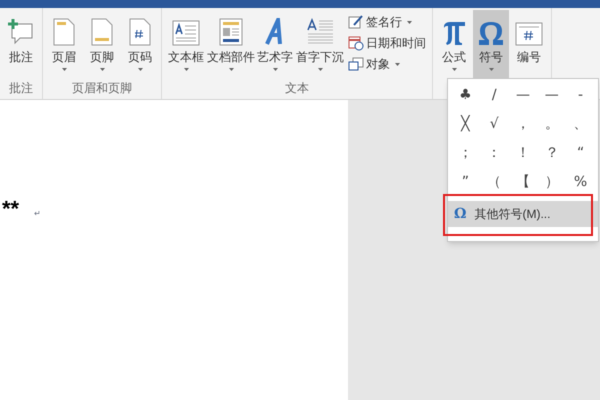 The height and width of the screenshot is (400, 600). Describe the element at coordinates (523, 182) in the screenshot. I see `symbol-cell: 【` at that location.